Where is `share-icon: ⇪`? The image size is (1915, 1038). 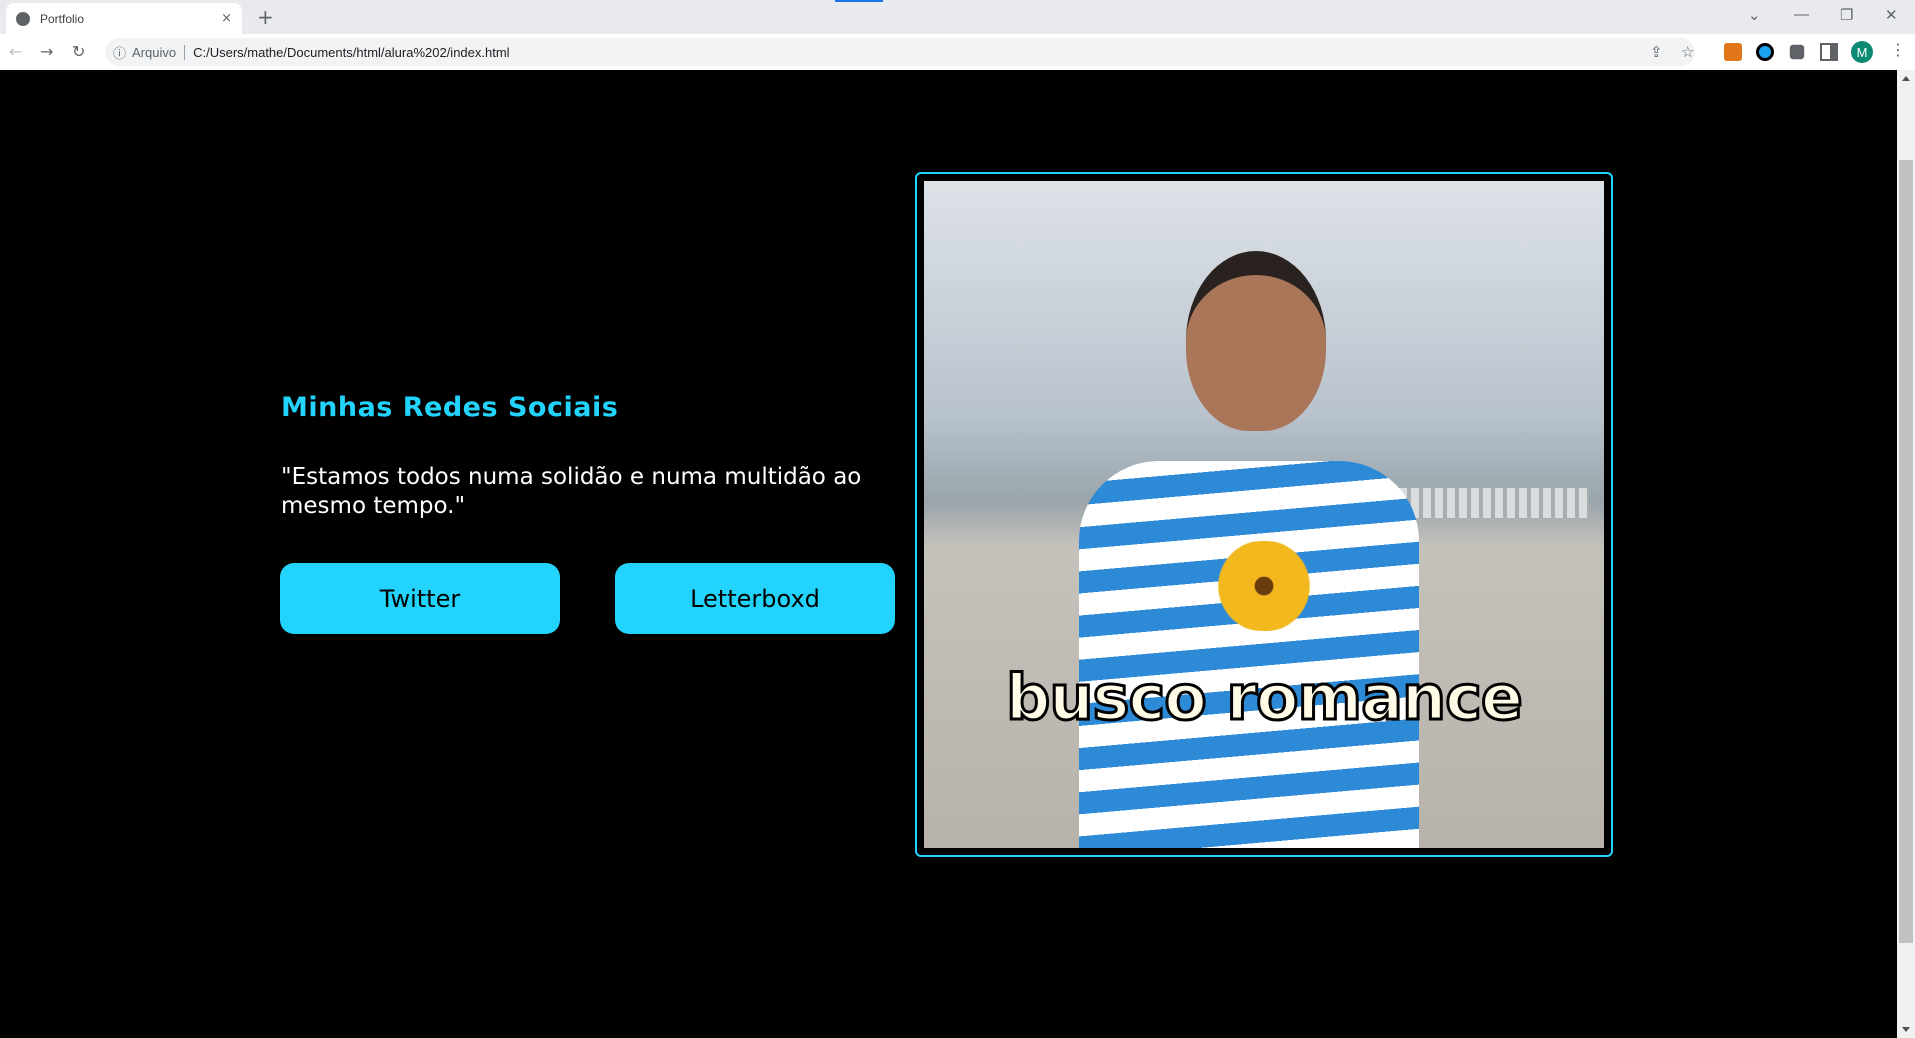 share-icon: ⇪ is located at coordinates (1656, 52).